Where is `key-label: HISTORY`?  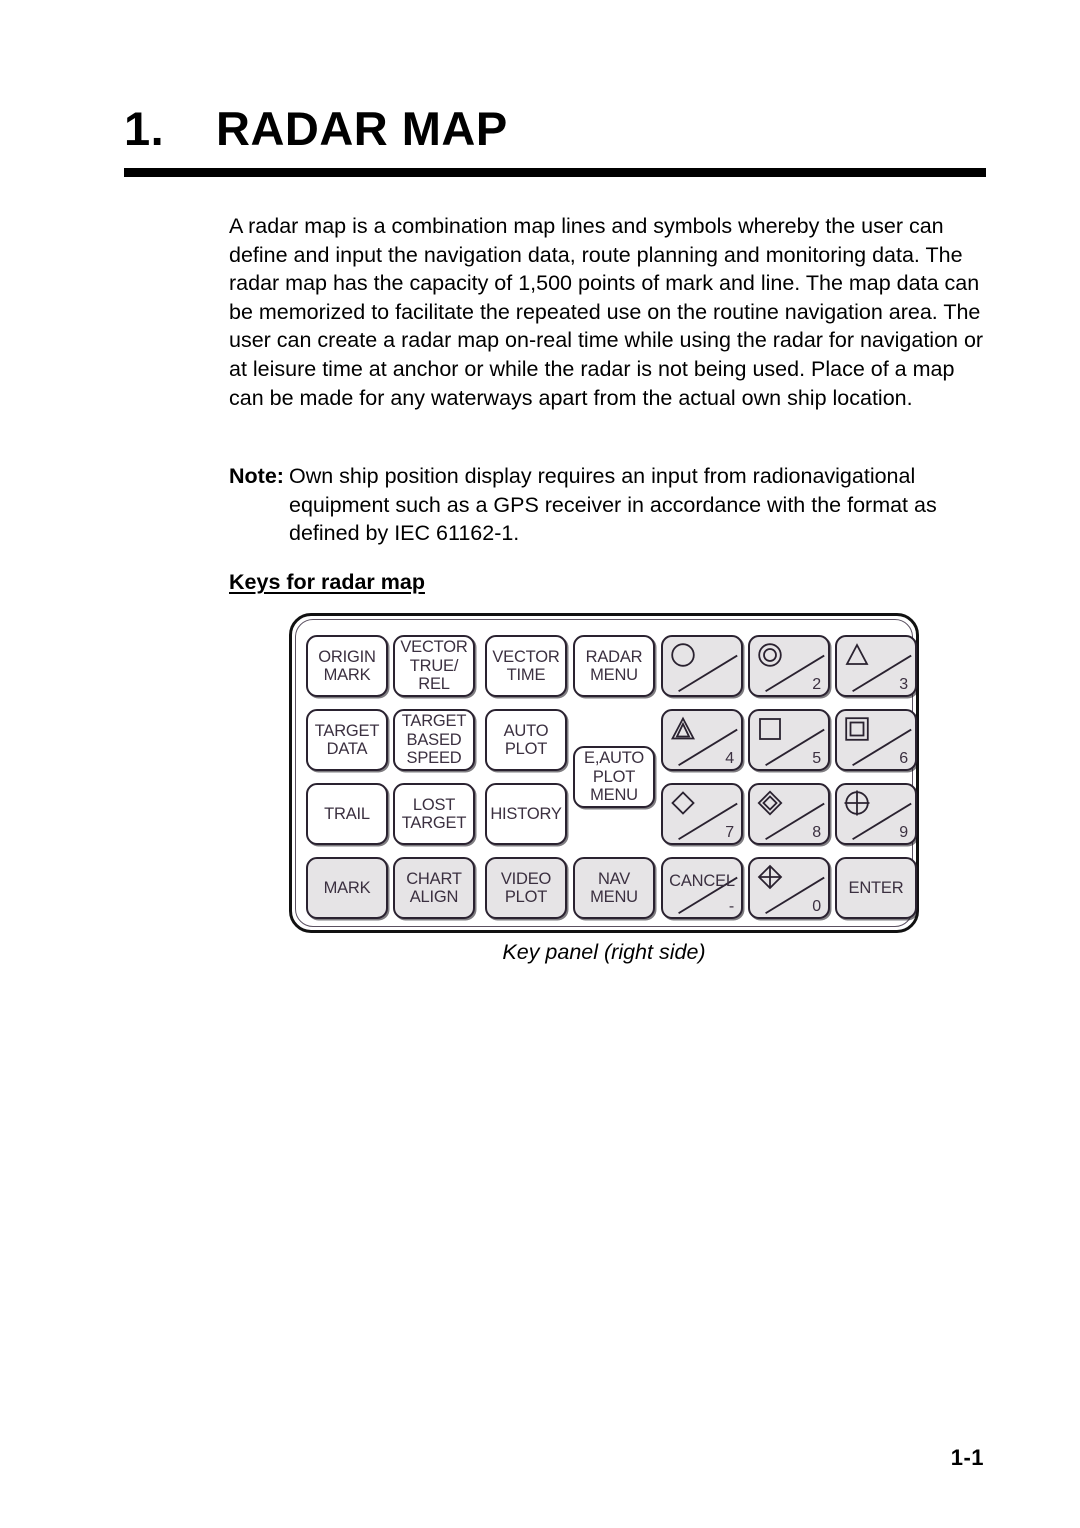
key-label: HISTORY is located at coordinates (526, 813).